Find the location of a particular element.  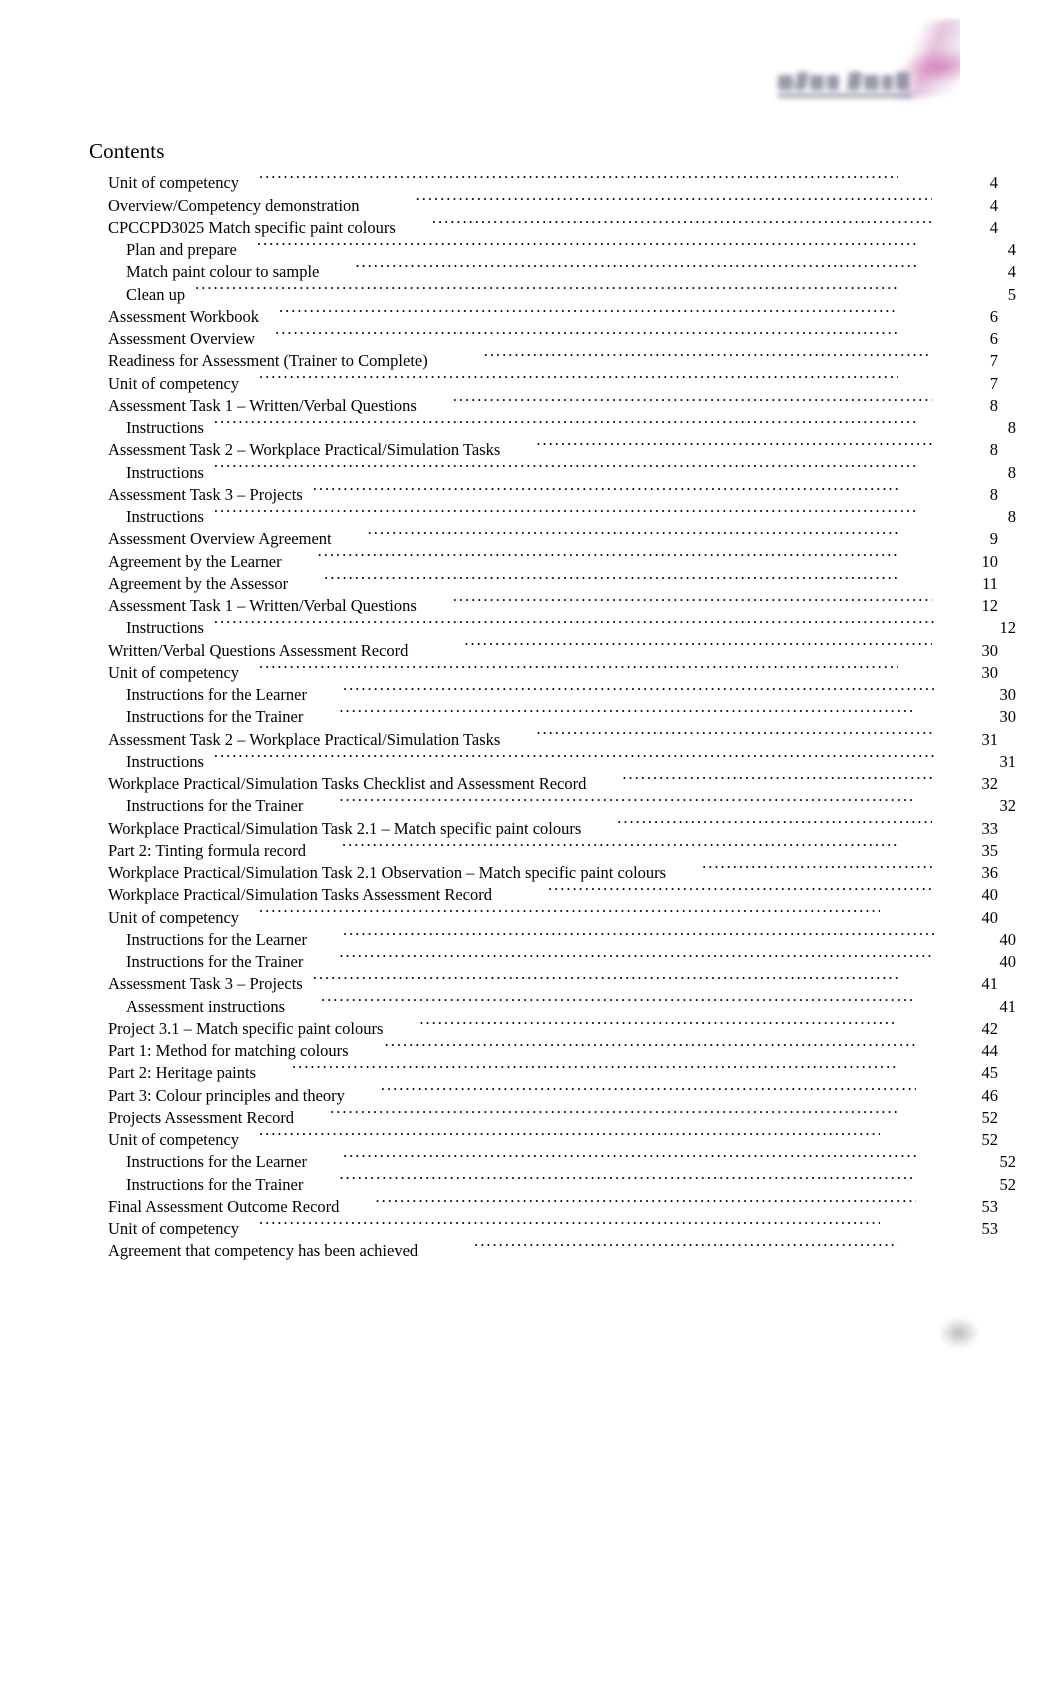

toc-entry-title: Assessment Overview Agreement is located at coordinates (220, 539).